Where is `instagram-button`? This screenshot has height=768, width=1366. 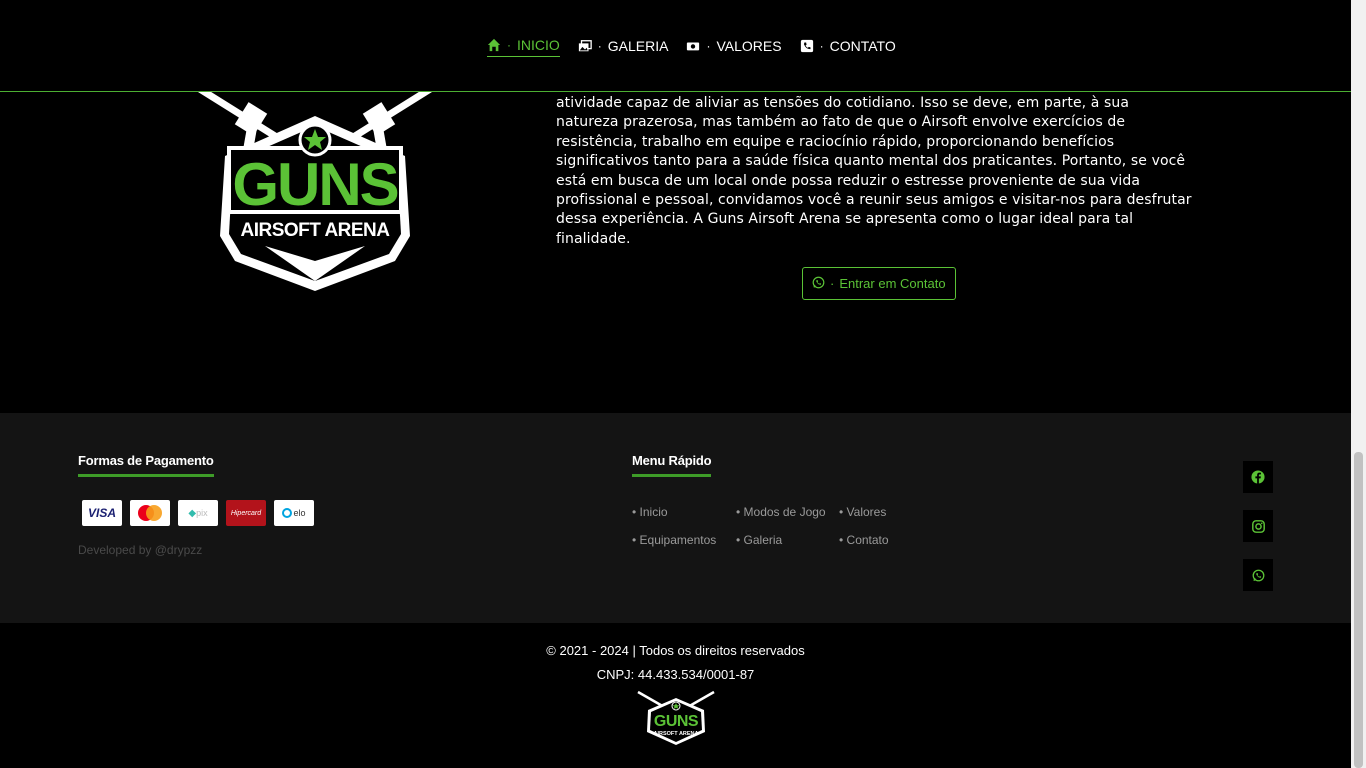
instagram-button is located at coordinates (1258, 526).